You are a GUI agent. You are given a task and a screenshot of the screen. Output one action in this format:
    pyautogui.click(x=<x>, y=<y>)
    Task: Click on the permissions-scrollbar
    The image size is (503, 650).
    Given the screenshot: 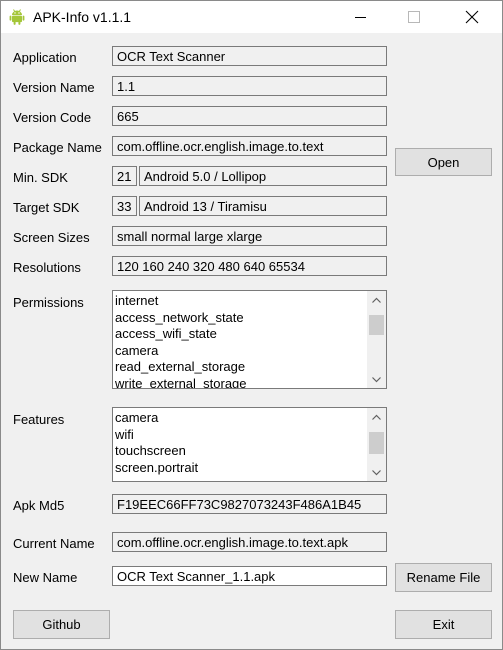 What is the action you would take?
    pyautogui.click(x=376, y=339)
    